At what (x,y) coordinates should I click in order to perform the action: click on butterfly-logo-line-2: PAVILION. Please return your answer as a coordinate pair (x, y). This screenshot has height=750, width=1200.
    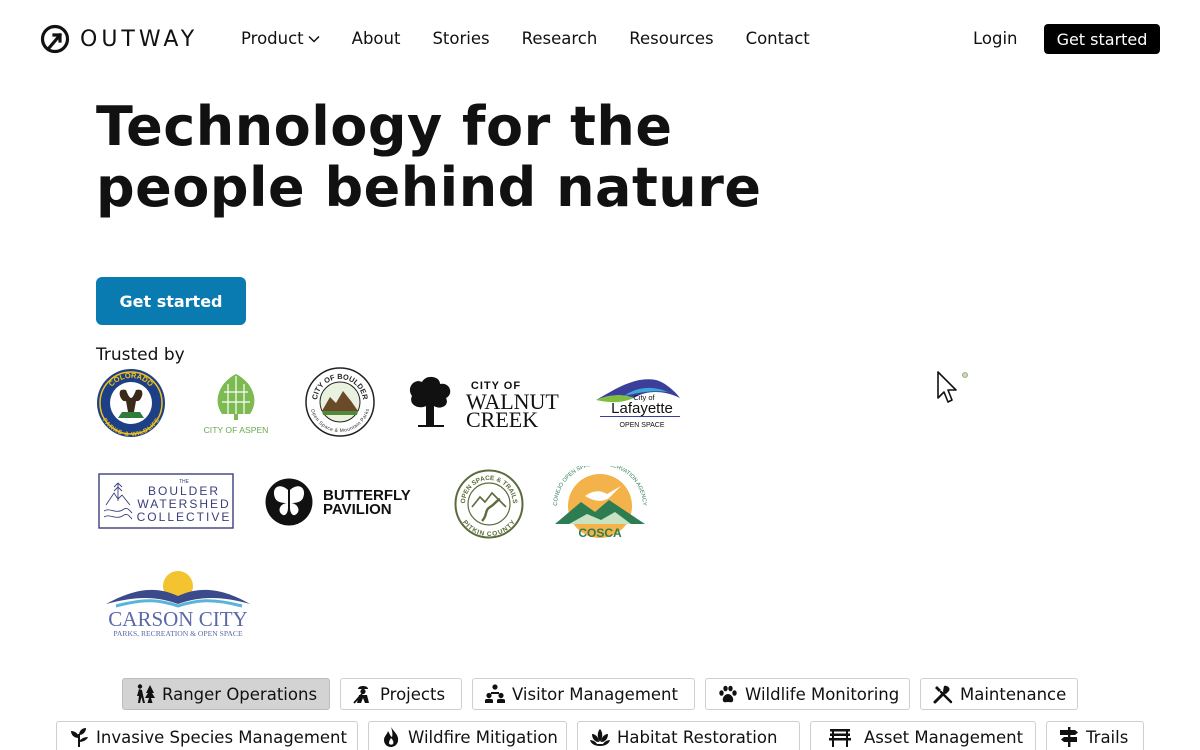
    Looking at the image, I should click on (357, 509).